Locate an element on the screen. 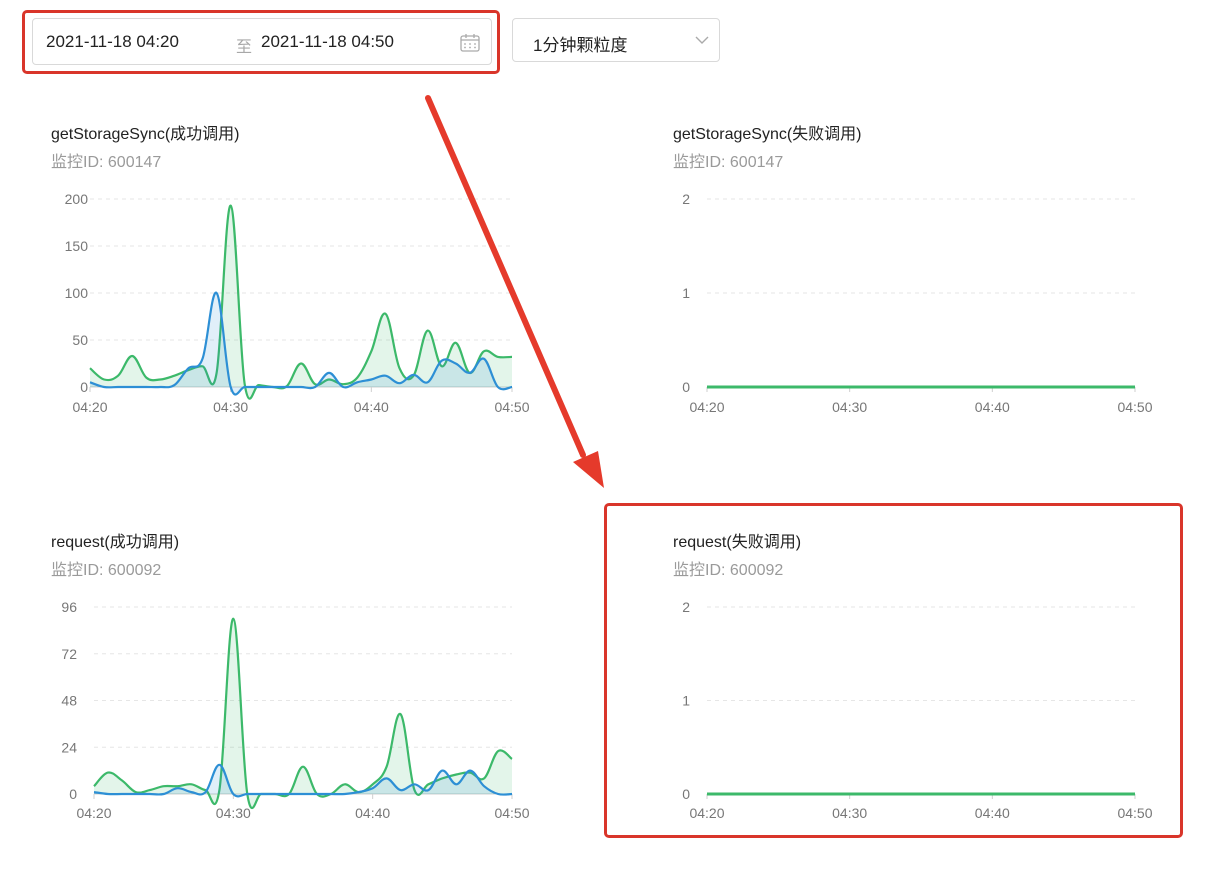  y-tick-label: 48 is located at coordinates (69, 701).